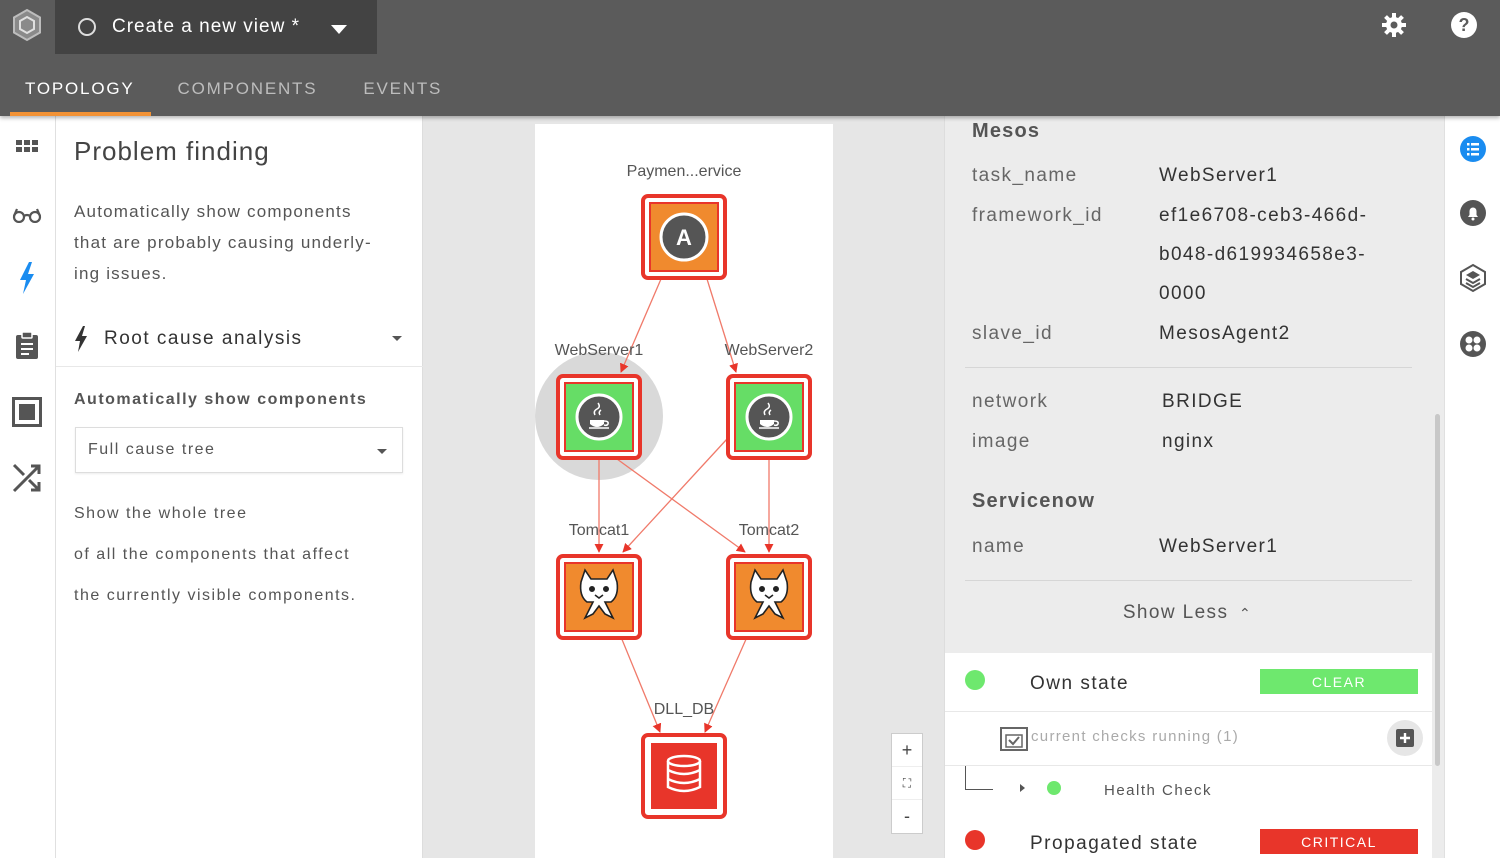 This screenshot has height=858, width=1500. What do you see at coordinates (979, 778) in the screenshot?
I see `tree-connector` at bounding box center [979, 778].